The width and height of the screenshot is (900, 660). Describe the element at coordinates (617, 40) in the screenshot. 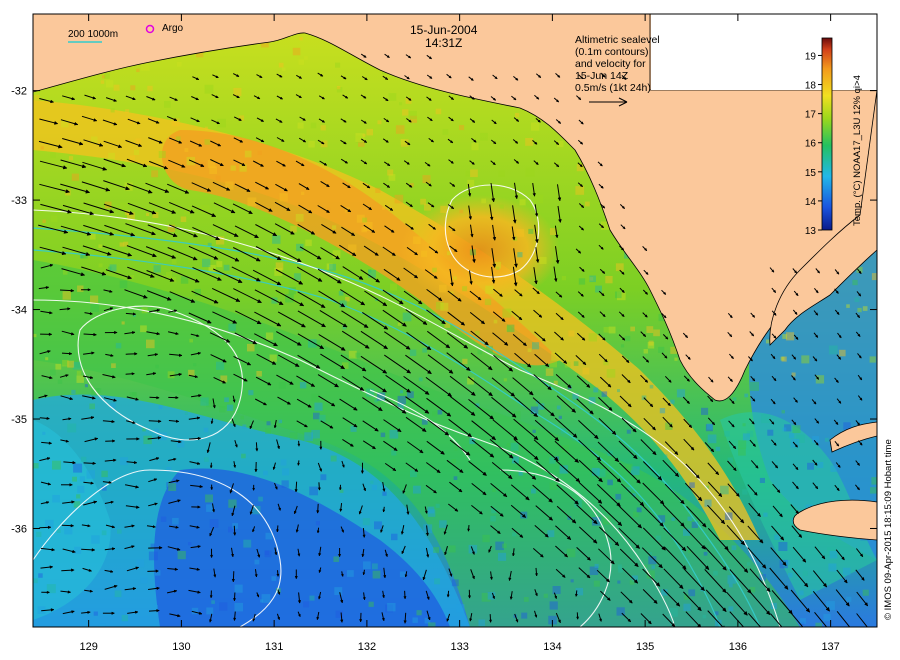

I see `sealevel-legend-line: Altimetric sealevel` at that location.